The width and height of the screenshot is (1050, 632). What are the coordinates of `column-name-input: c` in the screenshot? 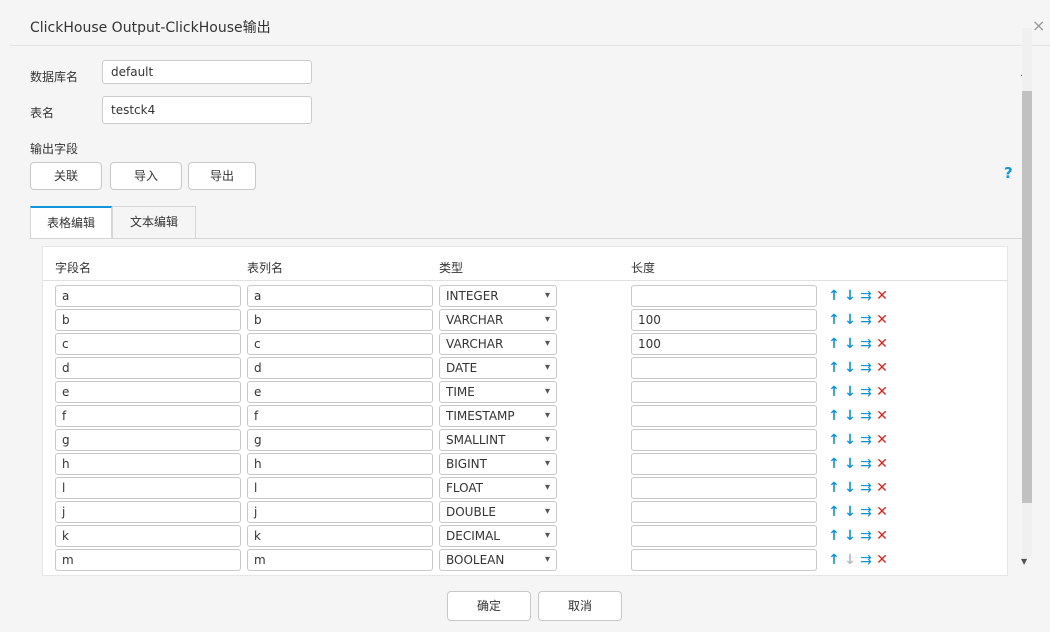 It's located at (340, 344).